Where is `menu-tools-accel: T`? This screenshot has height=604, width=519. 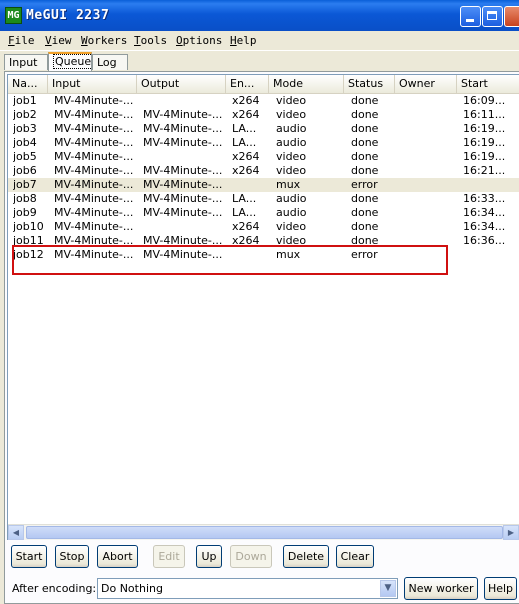
menu-tools-accel: T is located at coordinates (137, 40).